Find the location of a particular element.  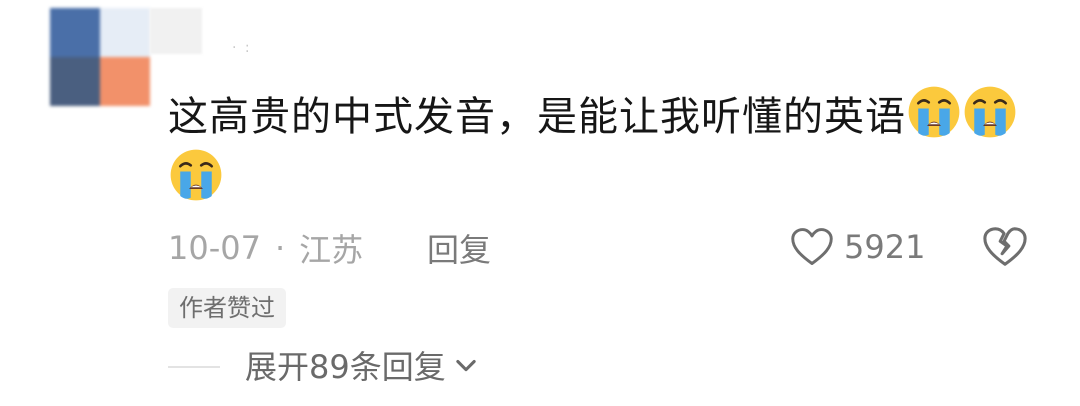

dislike-button is located at coordinates (1005, 247).